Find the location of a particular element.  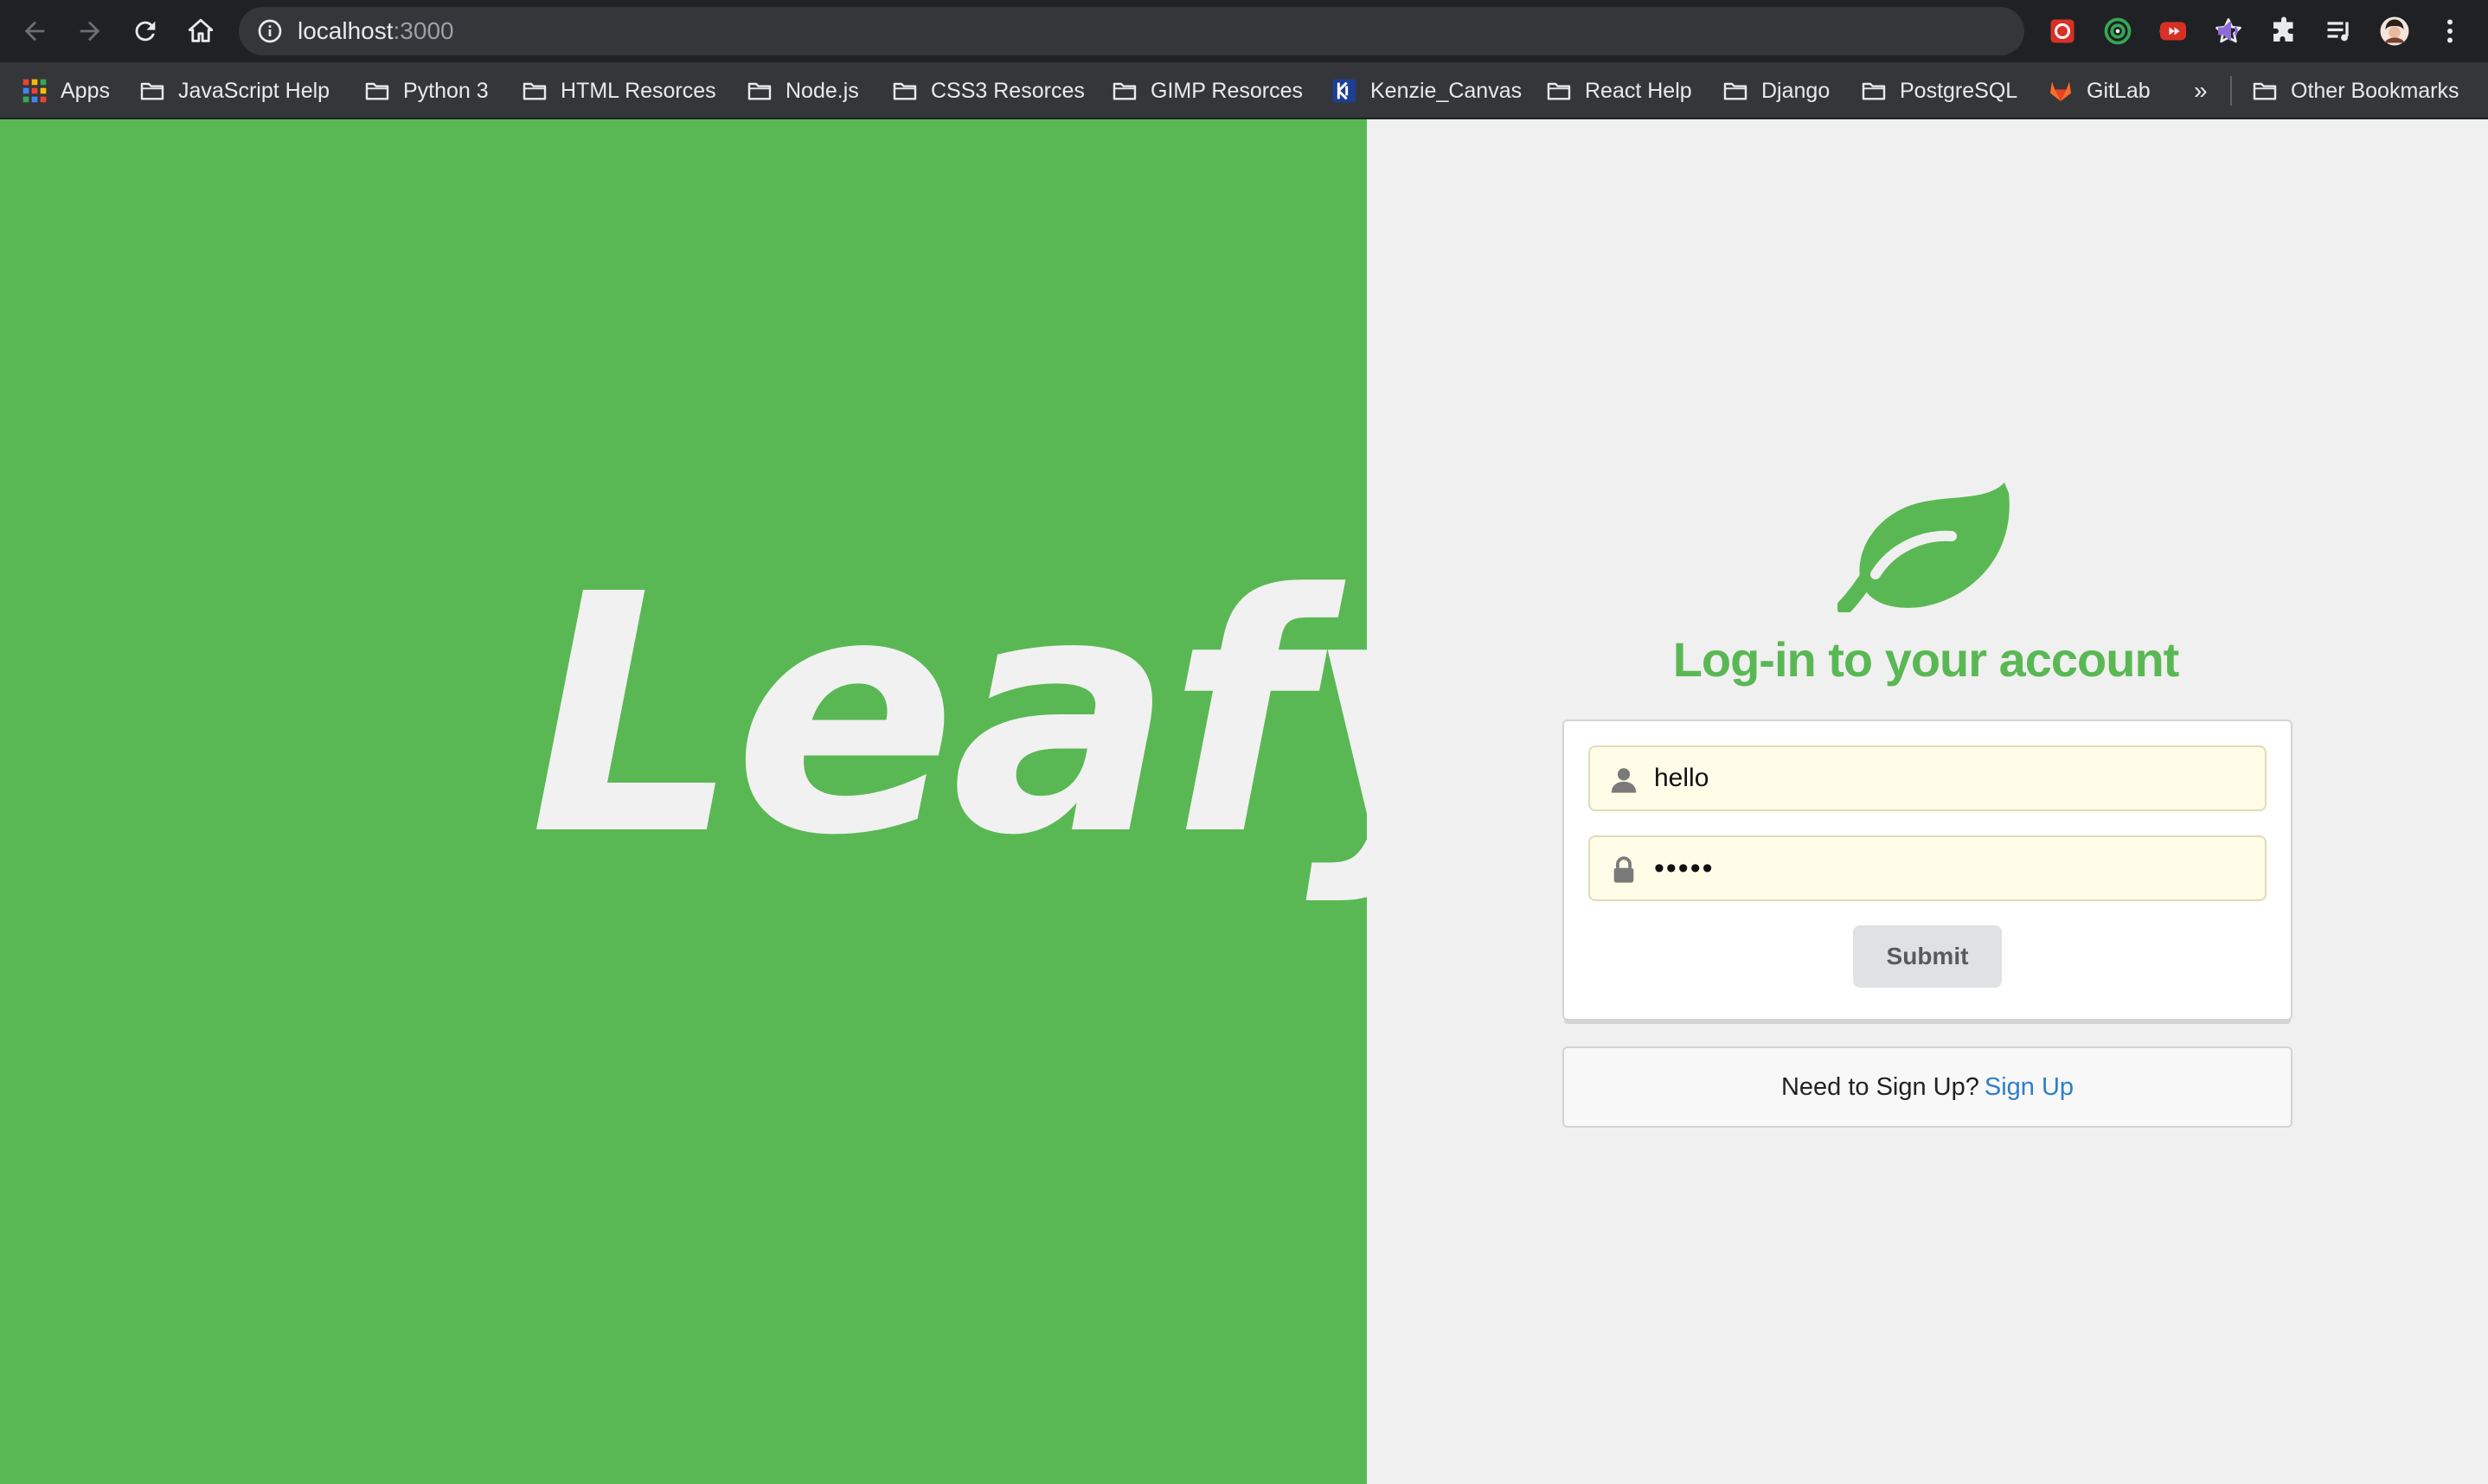

home-icon is located at coordinates (201, 31).